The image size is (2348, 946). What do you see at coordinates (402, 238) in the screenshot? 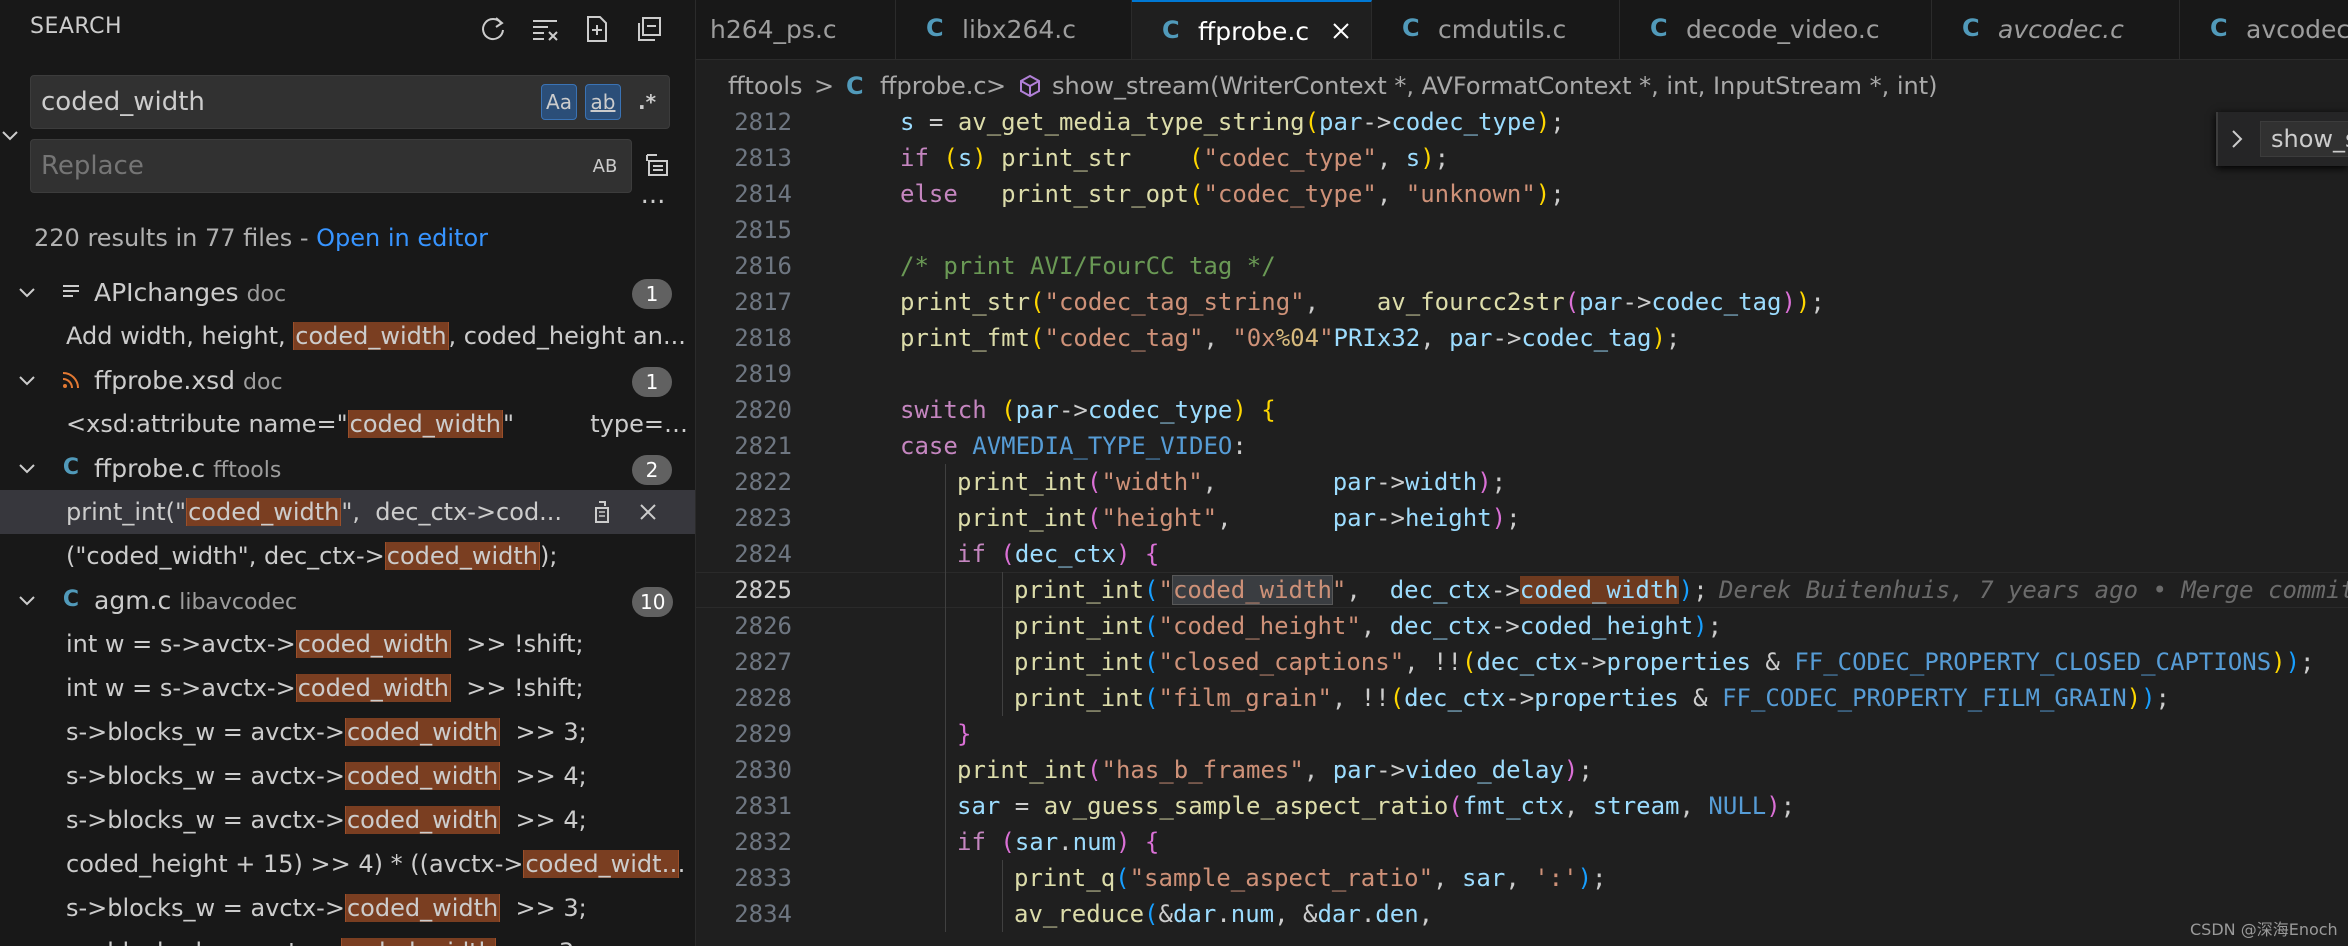
I see `open-in-editor-link: Open in editor` at bounding box center [402, 238].